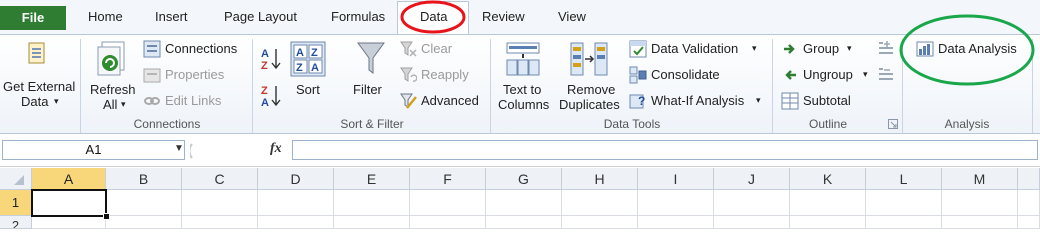 The height and width of the screenshot is (240, 1040). What do you see at coordinates (904, 179) in the screenshot?
I see `column-header-l: L` at bounding box center [904, 179].